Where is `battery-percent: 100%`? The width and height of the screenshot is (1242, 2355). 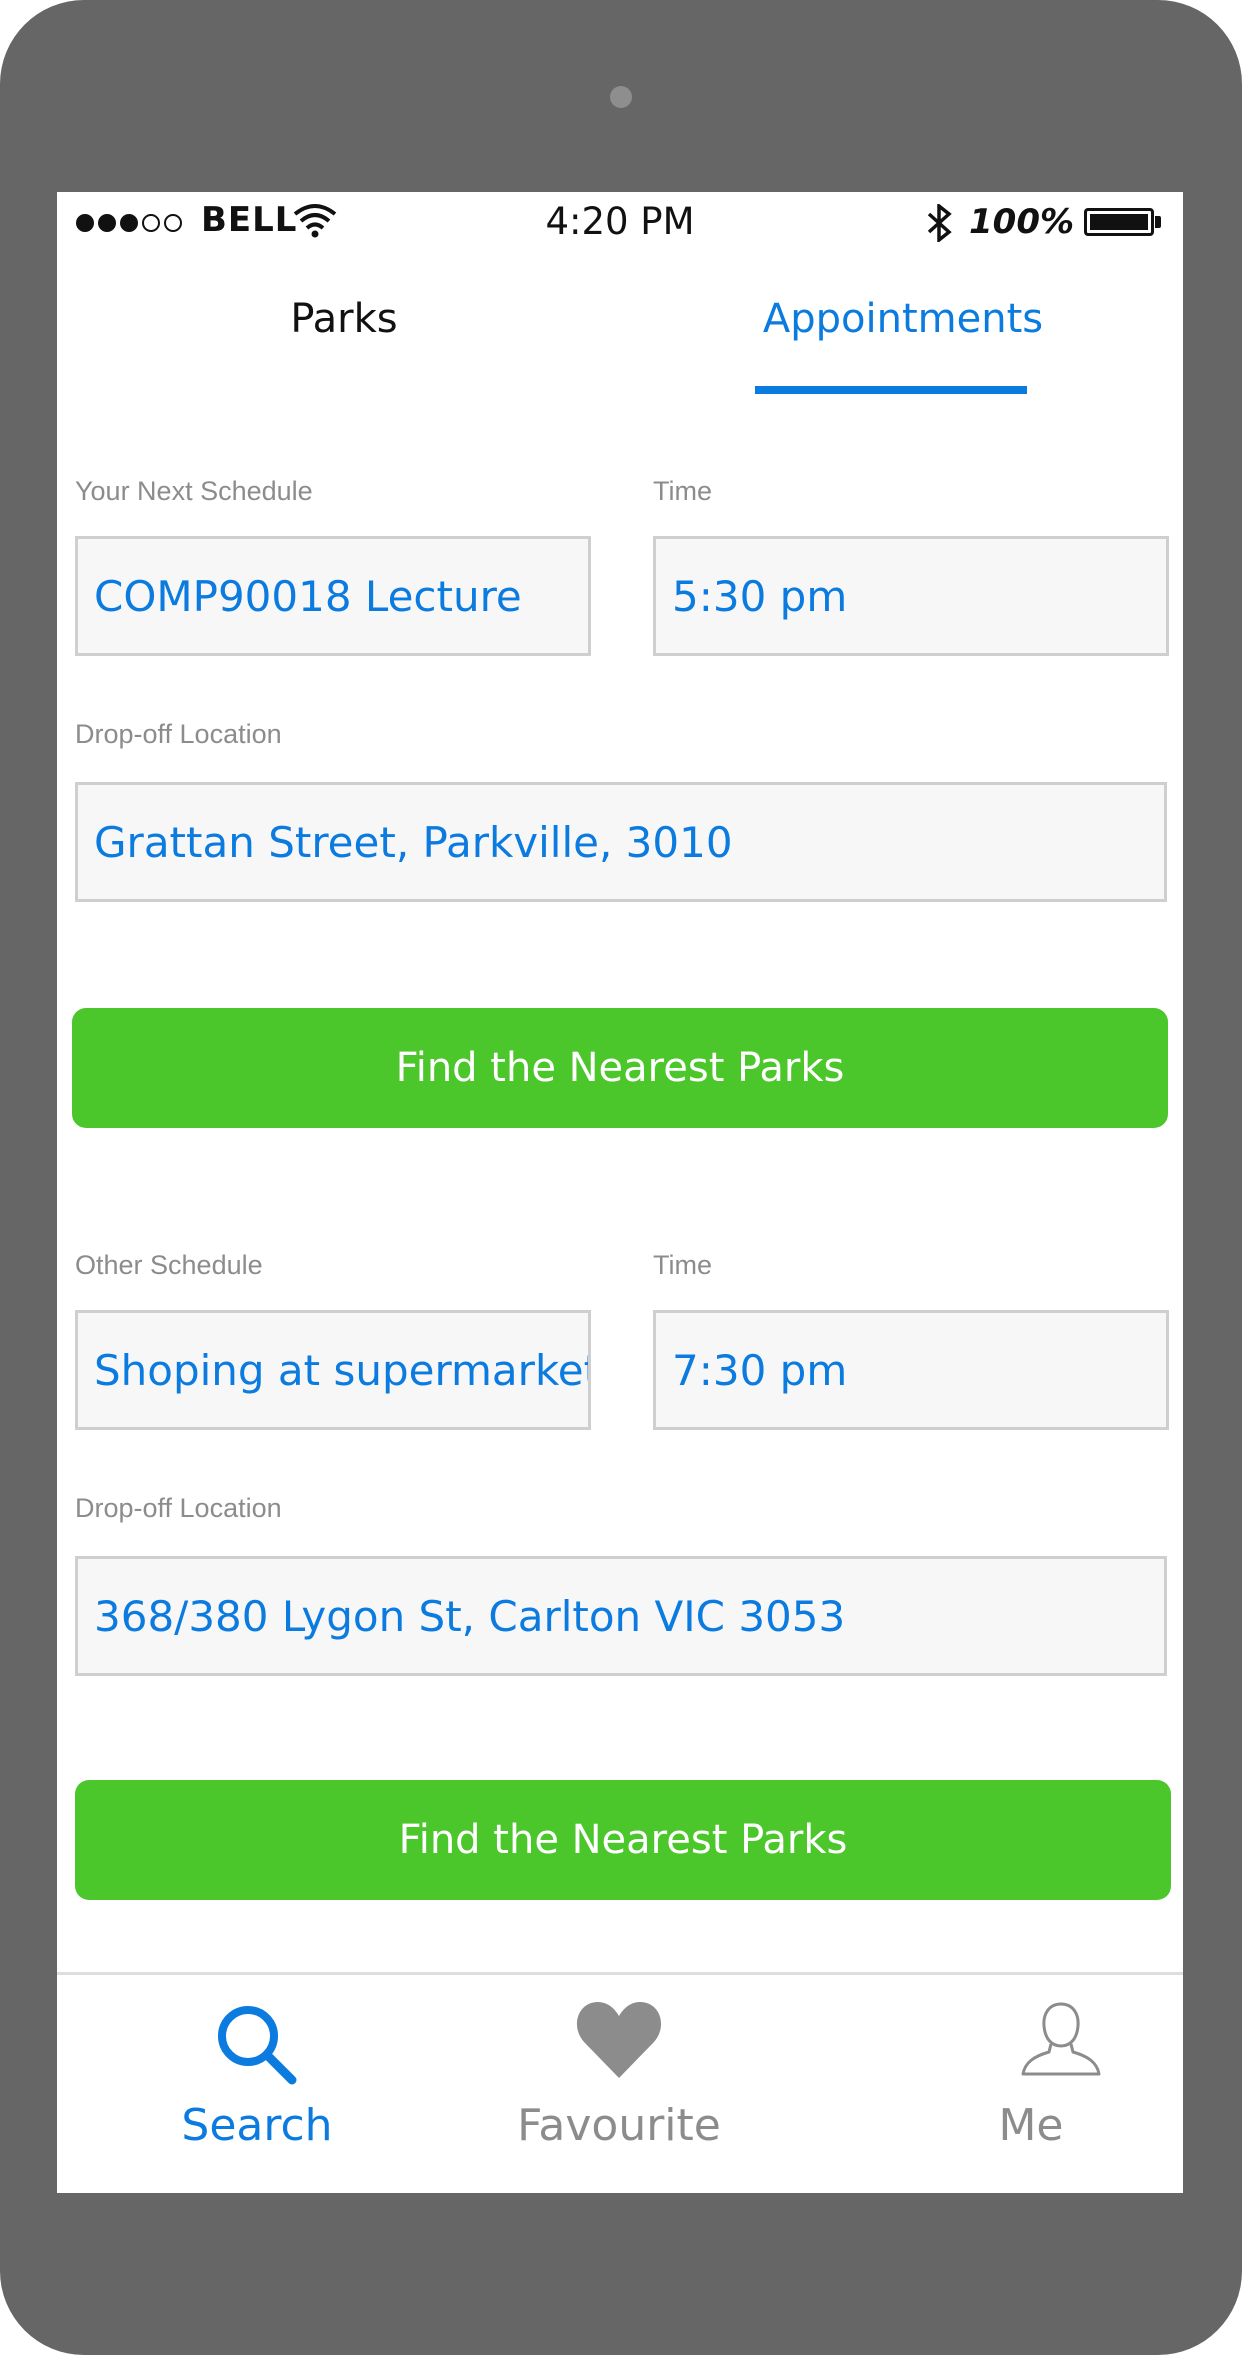
battery-percent: 100% is located at coordinates (1022, 222).